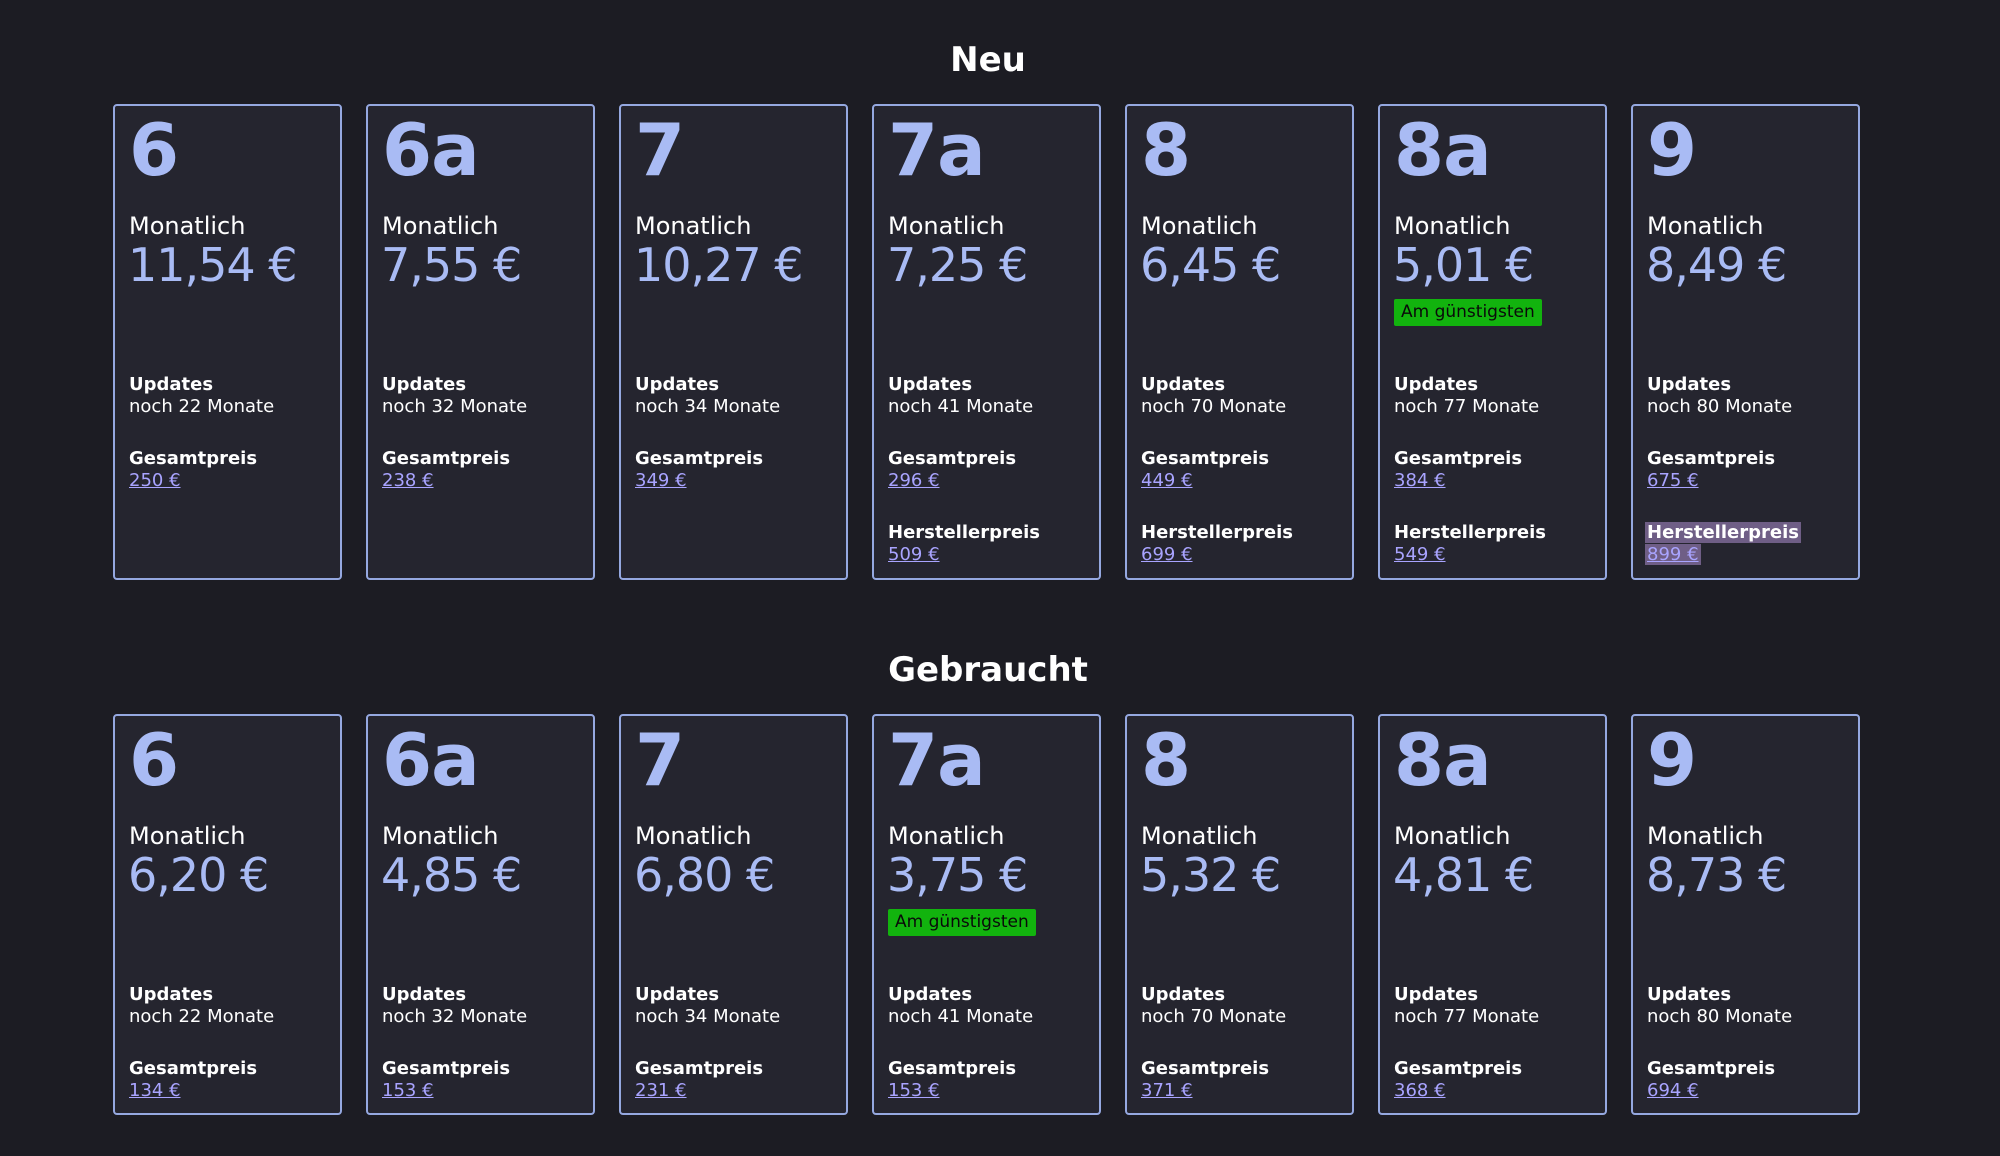 The image size is (2000, 1156). Describe the element at coordinates (914, 555) in the screenshot. I see `msrp-price-link: 509 €` at that location.